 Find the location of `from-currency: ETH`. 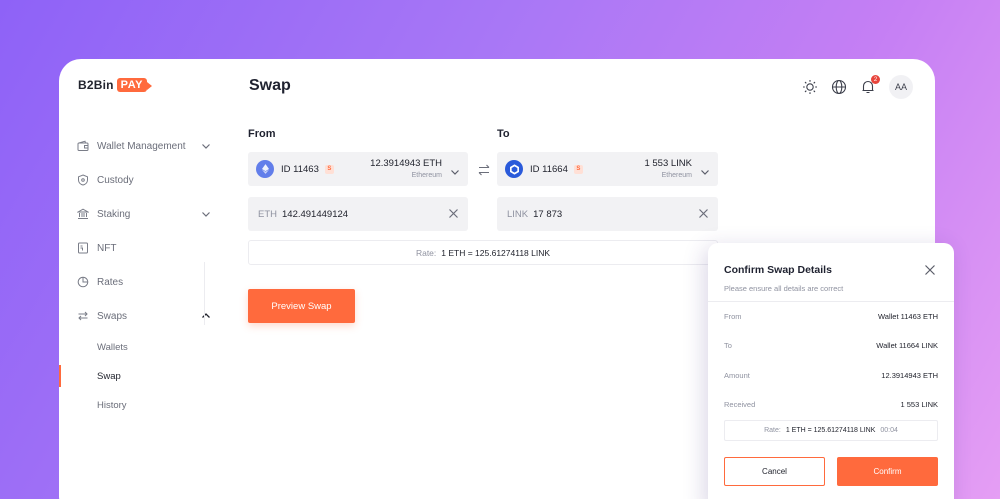

from-currency: ETH is located at coordinates (267, 214).